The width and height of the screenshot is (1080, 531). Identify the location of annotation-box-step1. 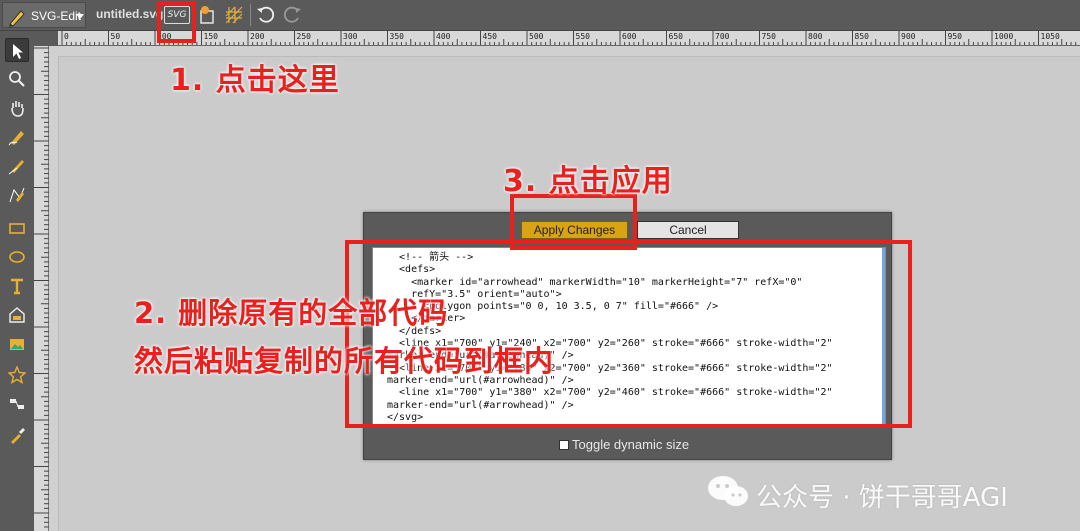
(176, 22).